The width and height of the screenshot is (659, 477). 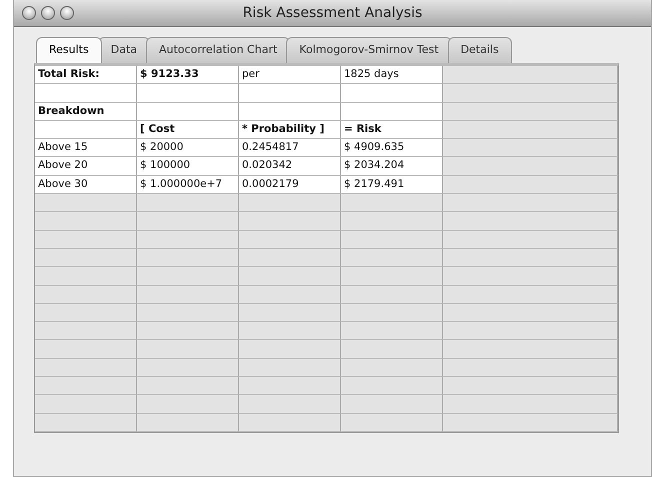 What do you see at coordinates (188, 185) in the screenshot?
I see `table-cell: $ 1.000000e+7` at bounding box center [188, 185].